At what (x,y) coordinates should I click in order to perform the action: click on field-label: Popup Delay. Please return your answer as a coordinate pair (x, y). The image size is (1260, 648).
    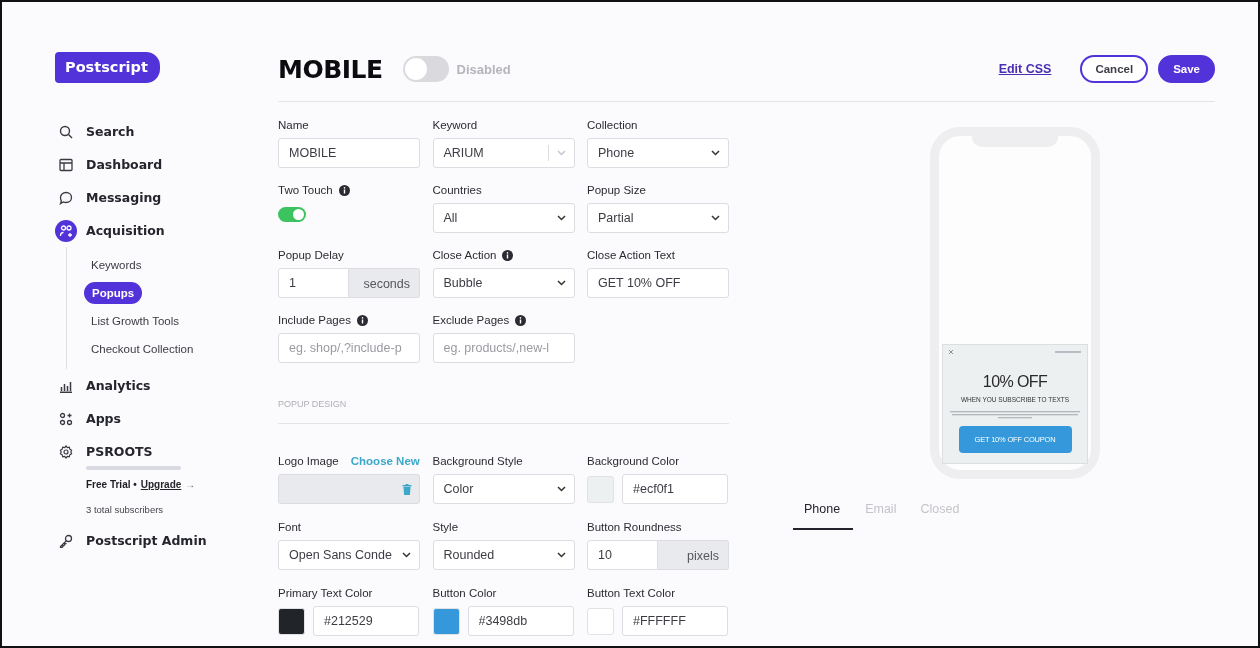
    Looking at the image, I should click on (311, 255).